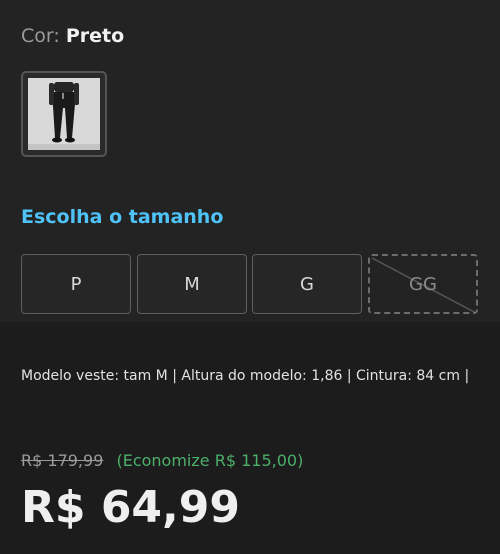 The image size is (500, 554). What do you see at coordinates (130, 507) in the screenshot?
I see `current-price: R$ 64,99` at bounding box center [130, 507].